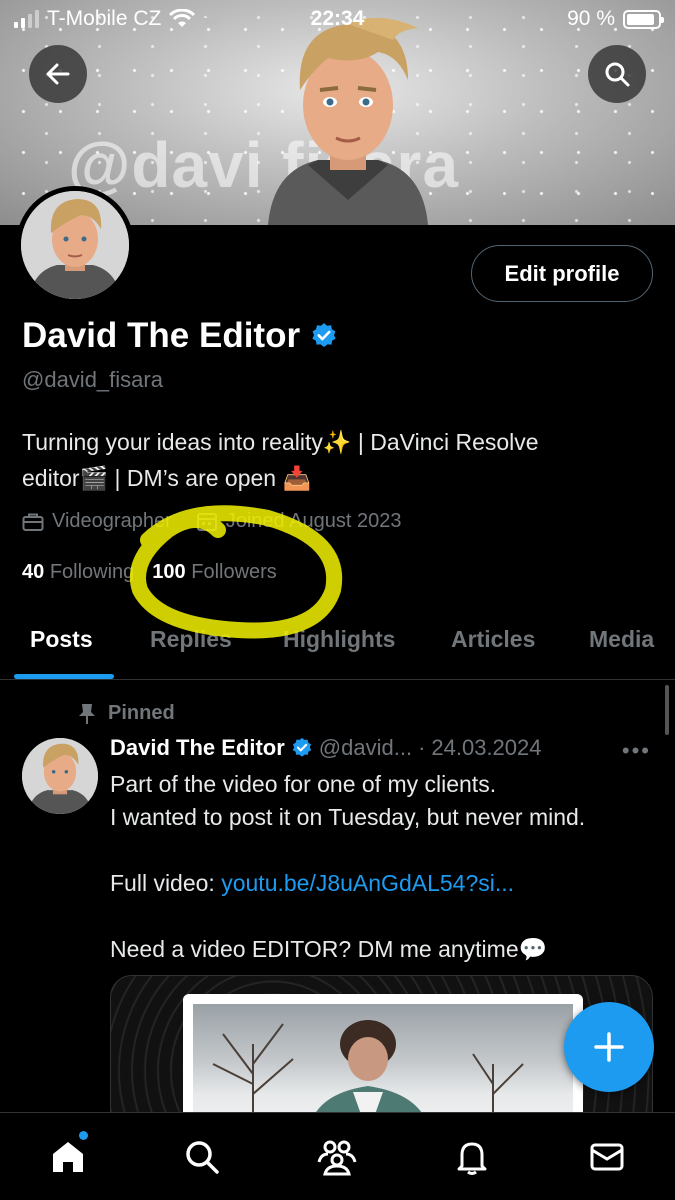 This screenshot has height=1200, width=675. Describe the element at coordinates (64, 676) in the screenshot. I see `active-tab-indicator` at that location.